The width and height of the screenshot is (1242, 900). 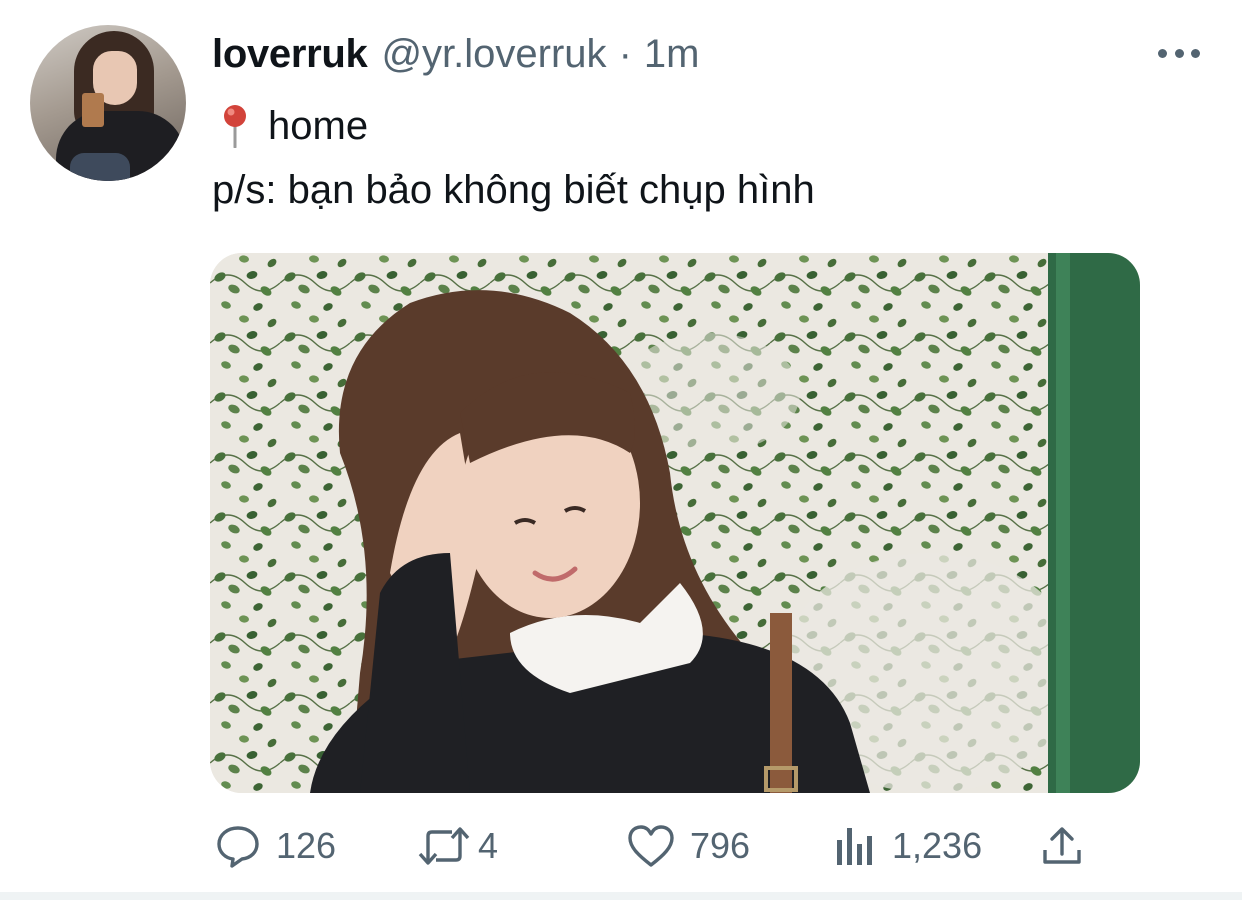 I want to click on views-button: 1,236, so click(x=908, y=846).